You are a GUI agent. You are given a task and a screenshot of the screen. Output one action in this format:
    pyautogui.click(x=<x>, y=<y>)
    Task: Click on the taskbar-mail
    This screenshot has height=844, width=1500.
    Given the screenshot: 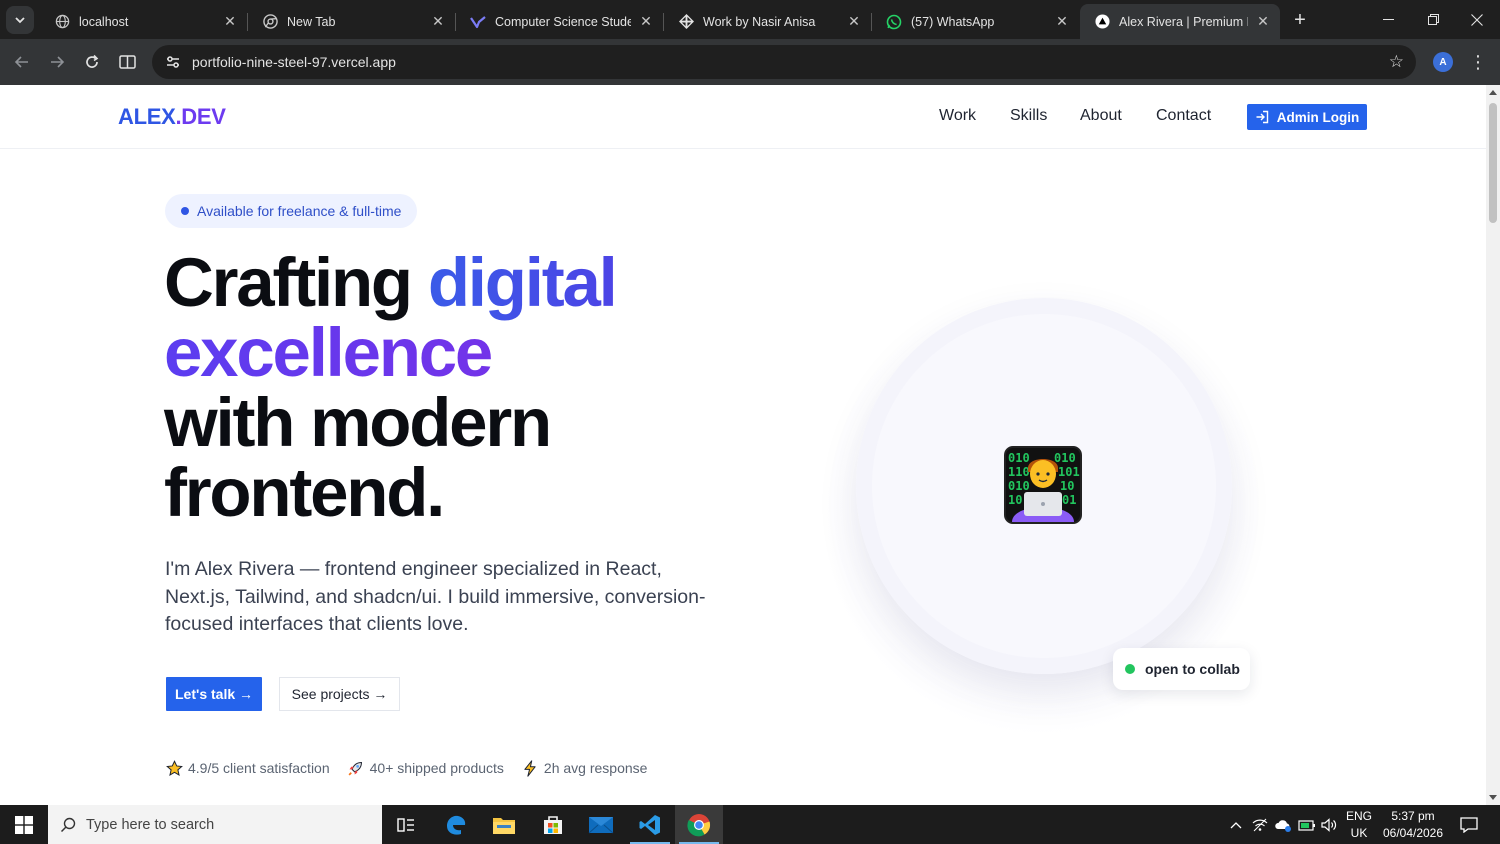 What is the action you would take?
    pyautogui.click(x=601, y=824)
    